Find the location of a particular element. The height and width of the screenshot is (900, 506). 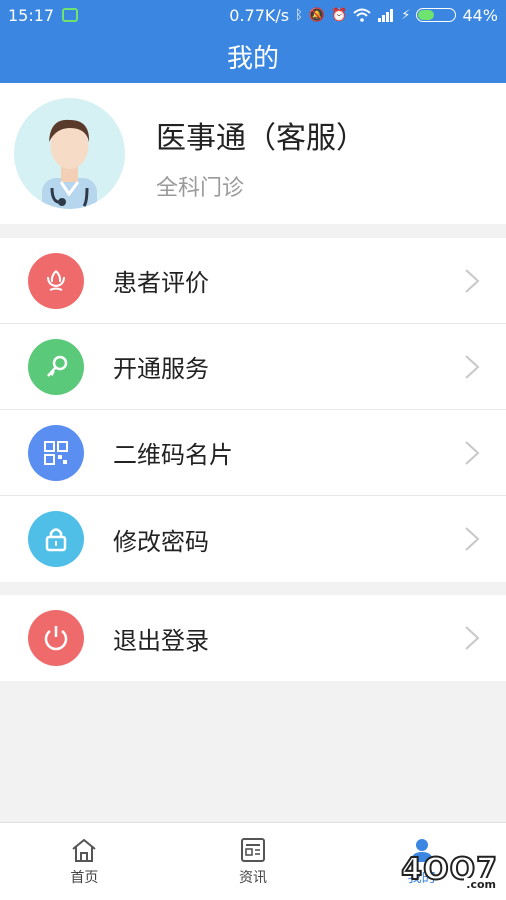

menu-item-label: 修改密码 is located at coordinates (161, 541).